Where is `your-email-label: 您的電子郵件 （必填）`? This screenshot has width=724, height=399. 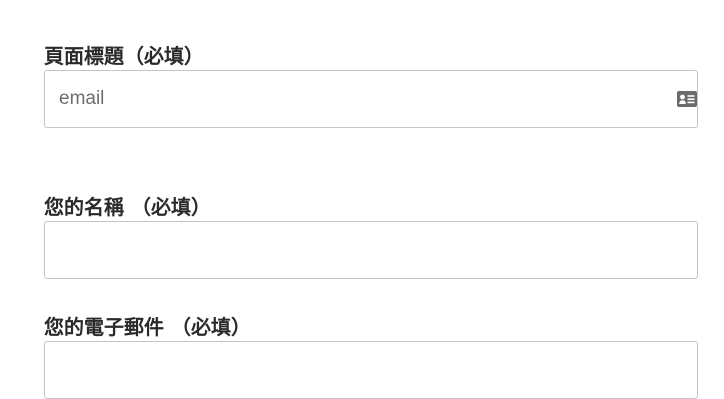
your-email-label: 您的電子郵件 （必填） is located at coordinates (147, 327).